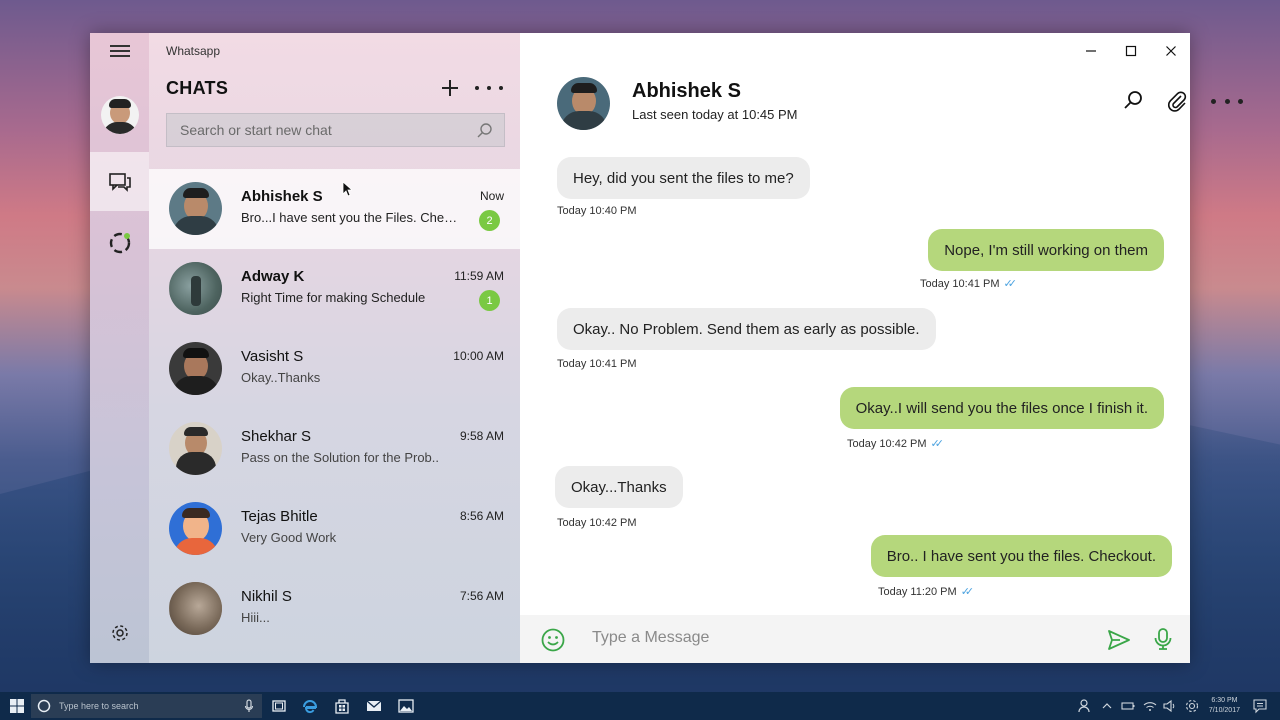  I want to click on hamburger-menu-icon, so click(119, 51).